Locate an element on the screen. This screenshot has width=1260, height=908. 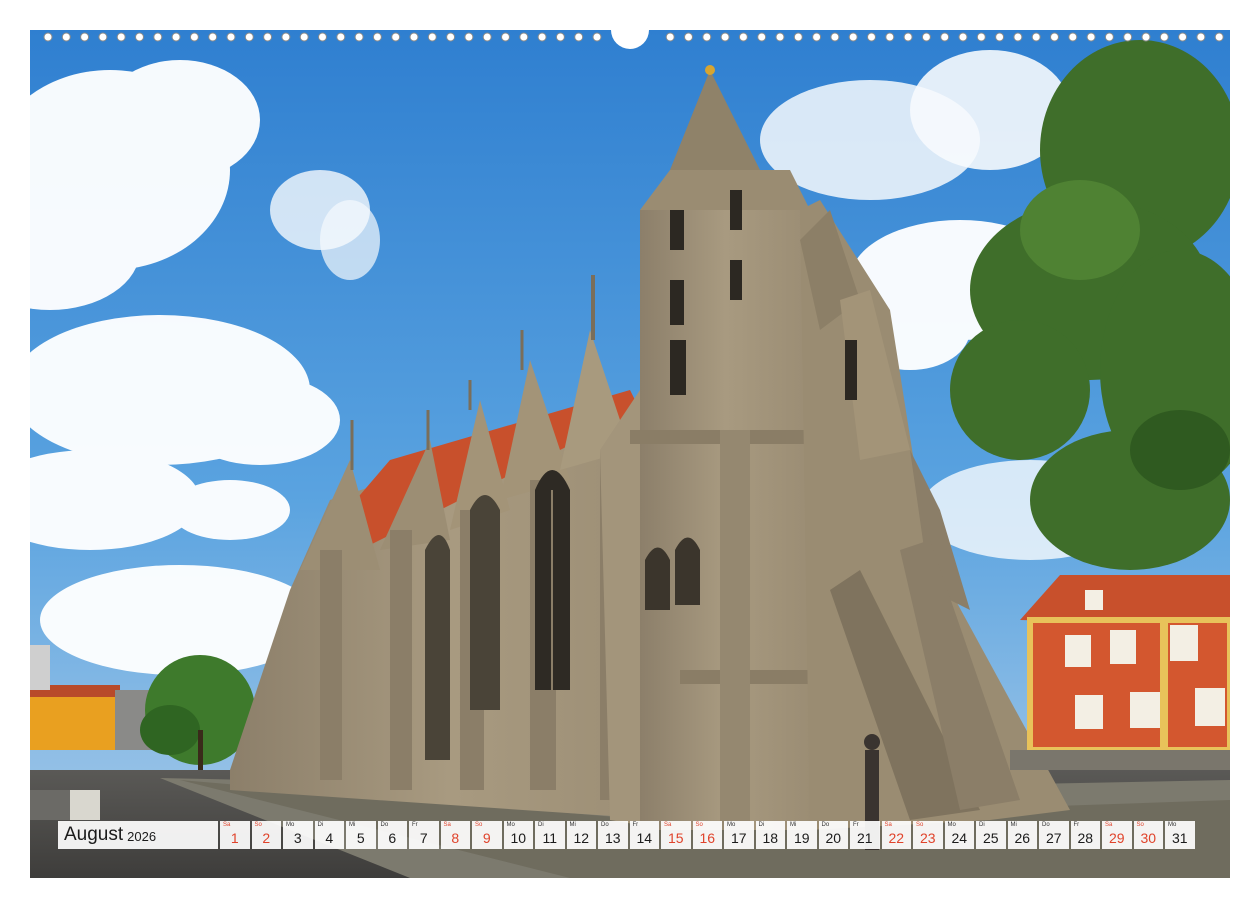
day-cell: Fr 7 is located at coordinates (424, 835).